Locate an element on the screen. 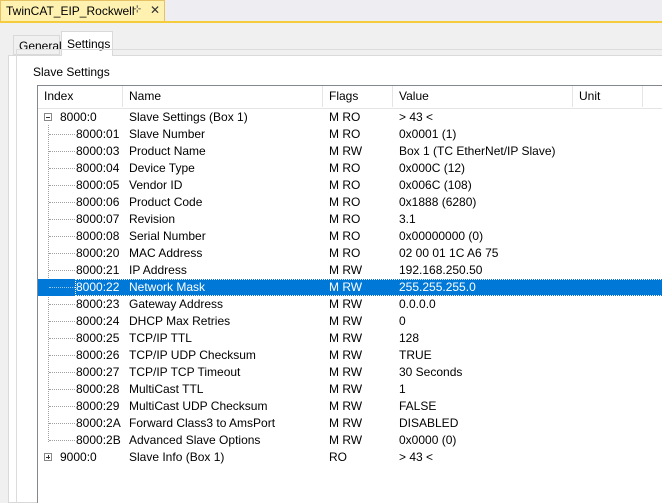  cell-name: Revision is located at coordinates (152, 219).